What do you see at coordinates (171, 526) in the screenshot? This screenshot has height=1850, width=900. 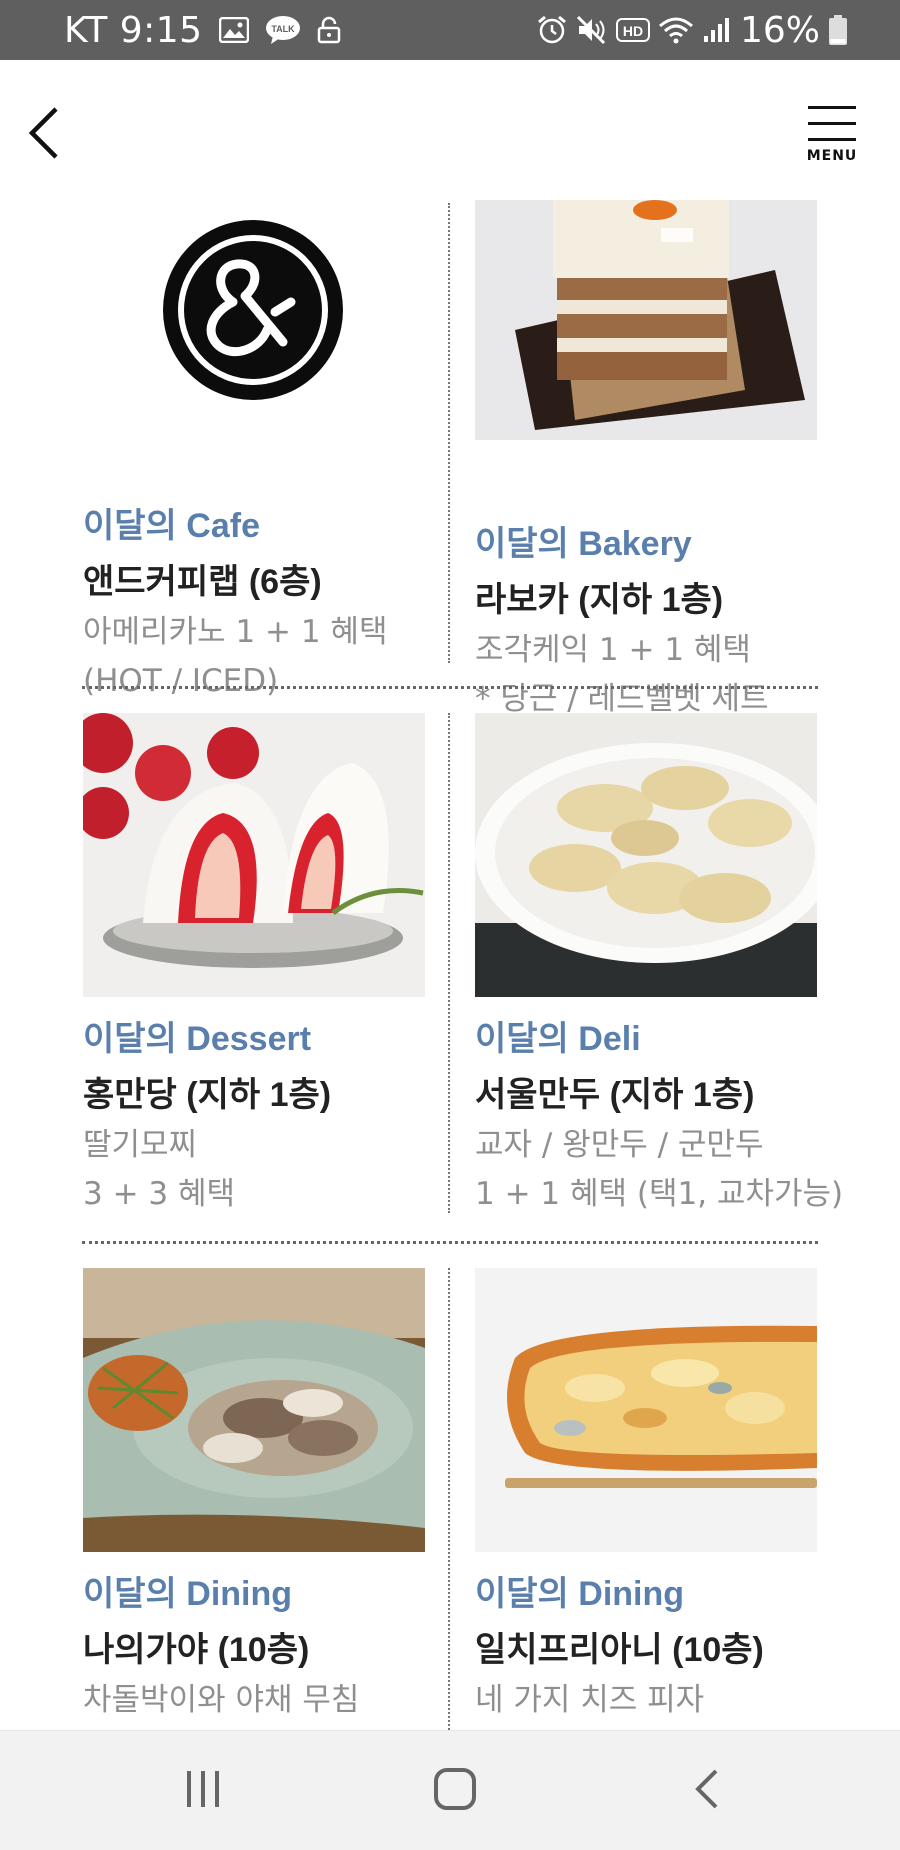 I see `card-category: 이달의 Cafe` at bounding box center [171, 526].